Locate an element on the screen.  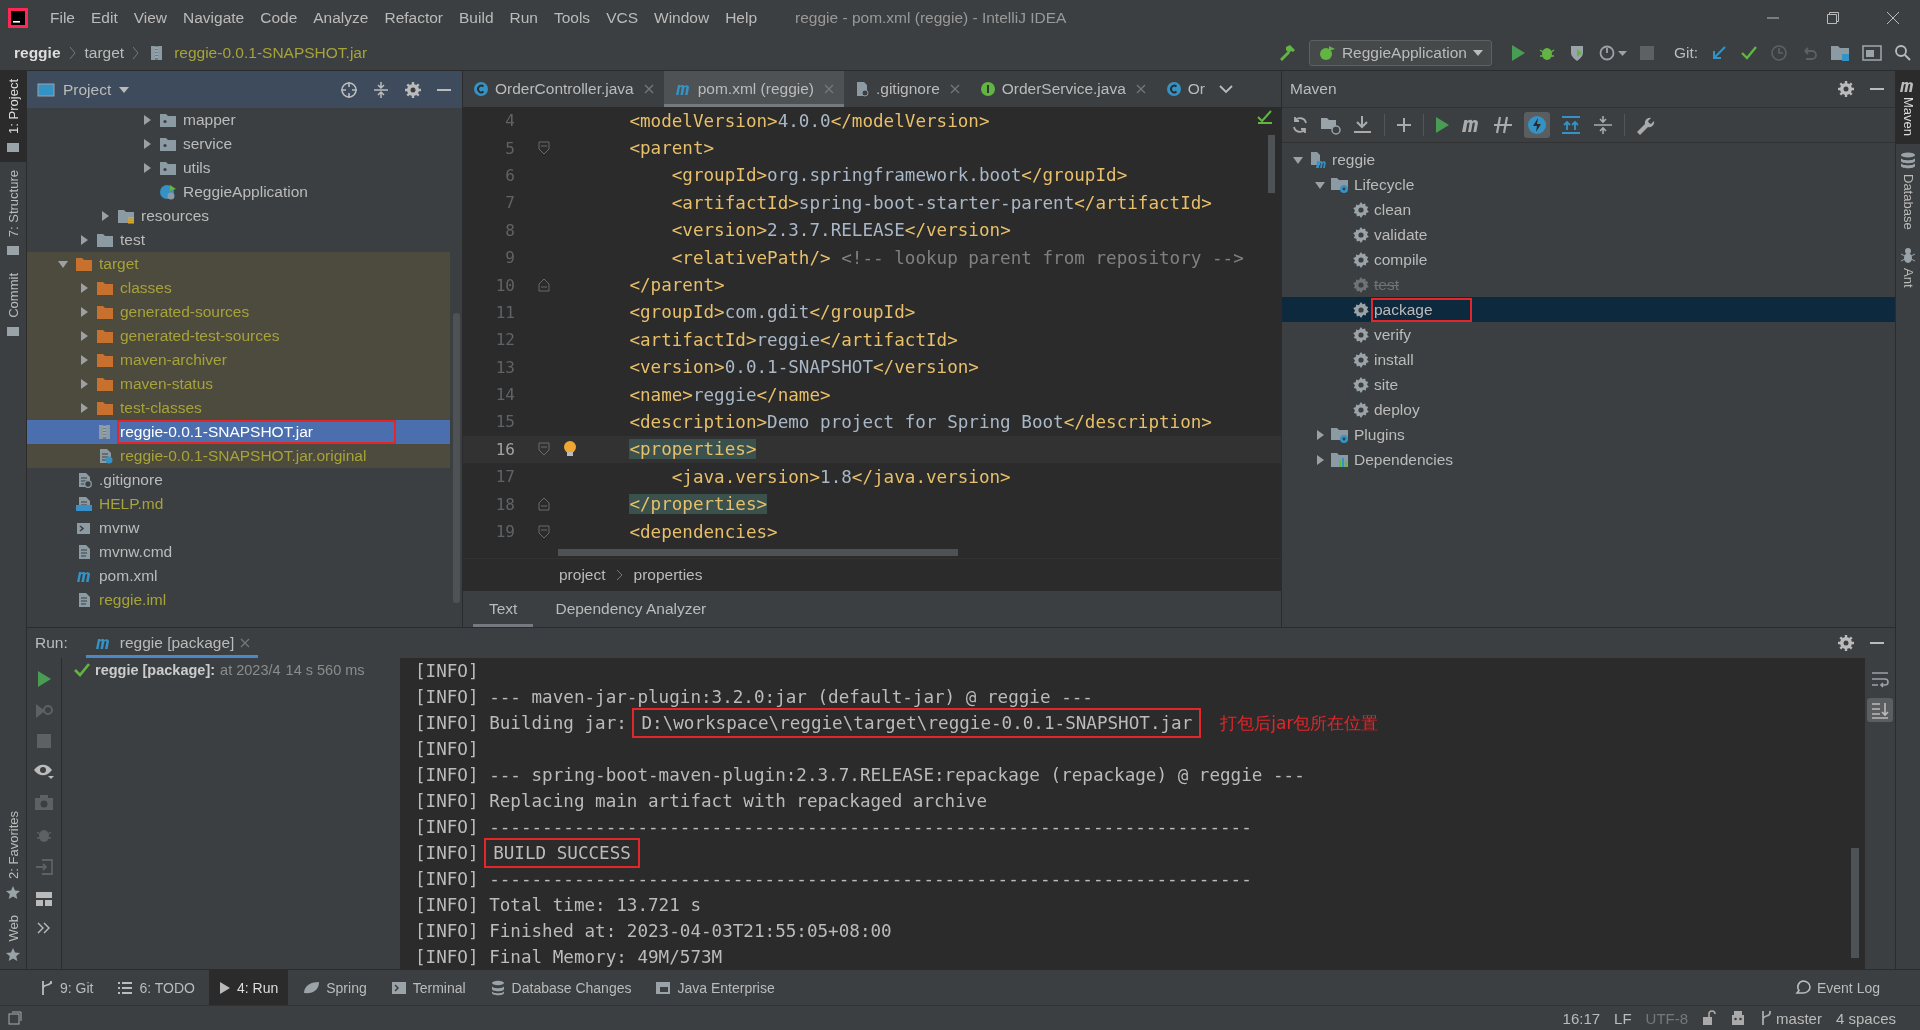
soft-wrap-icon is located at coordinates (1880, 679).